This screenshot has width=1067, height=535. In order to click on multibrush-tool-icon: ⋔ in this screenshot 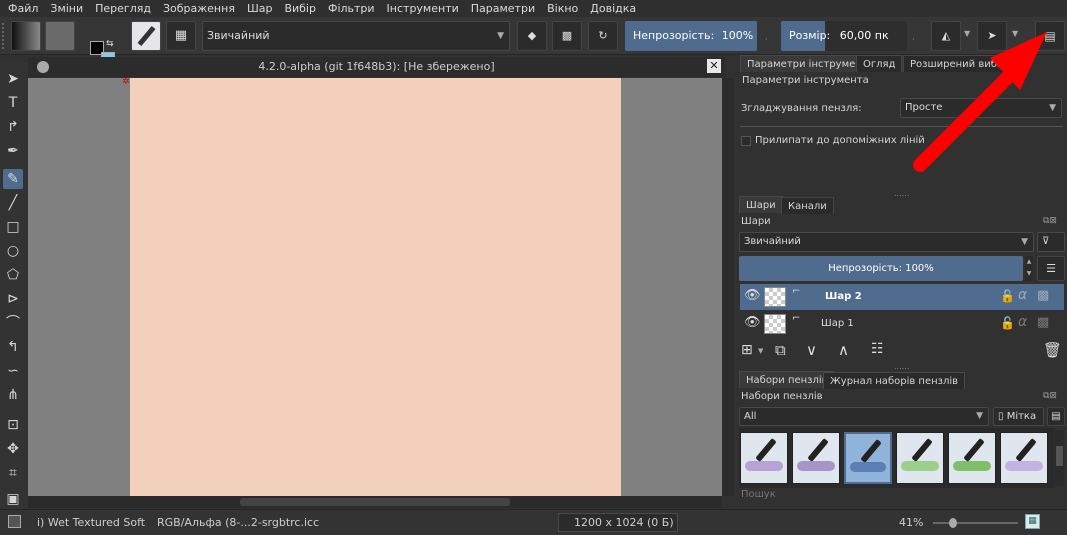, I will do `click(13, 395)`.